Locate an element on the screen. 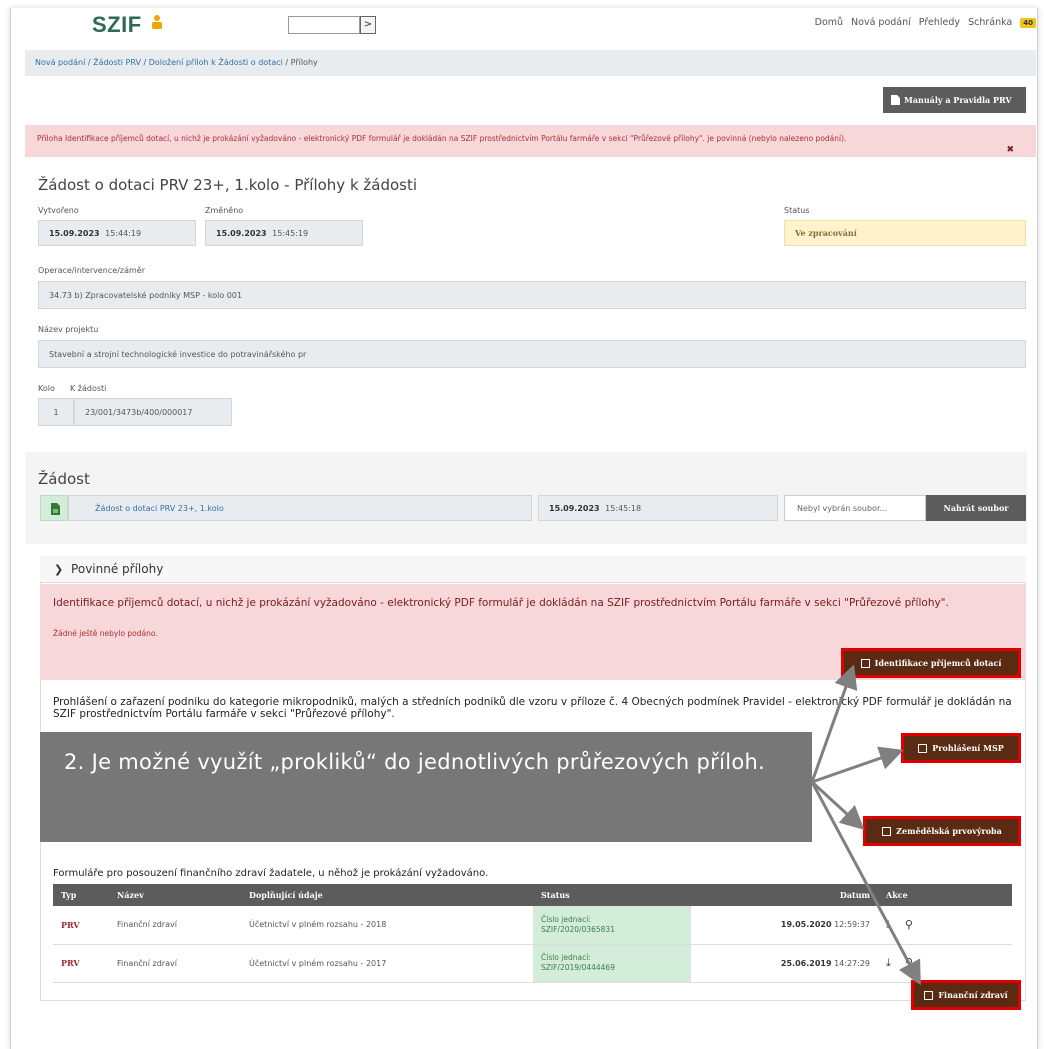 The width and height of the screenshot is (1044, 1049). attachment-status-text: Žádné ještě nebylo podáno. is located at coordinates (105, 633).